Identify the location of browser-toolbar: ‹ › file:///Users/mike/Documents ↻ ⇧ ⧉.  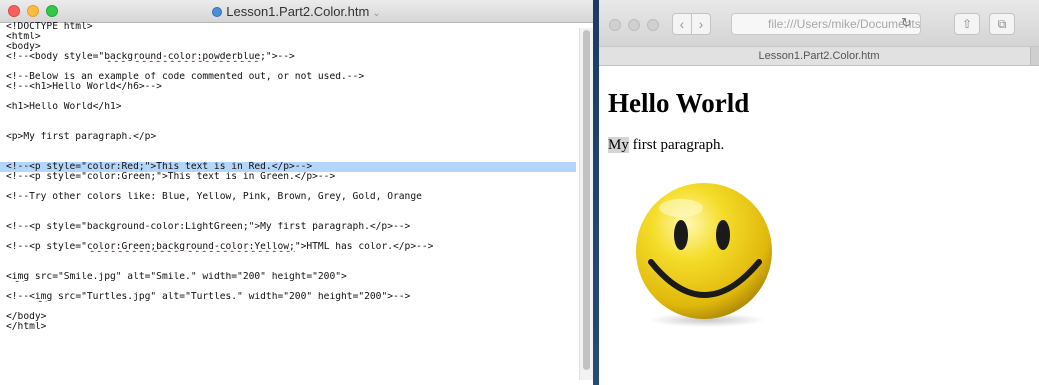
(819, 23).